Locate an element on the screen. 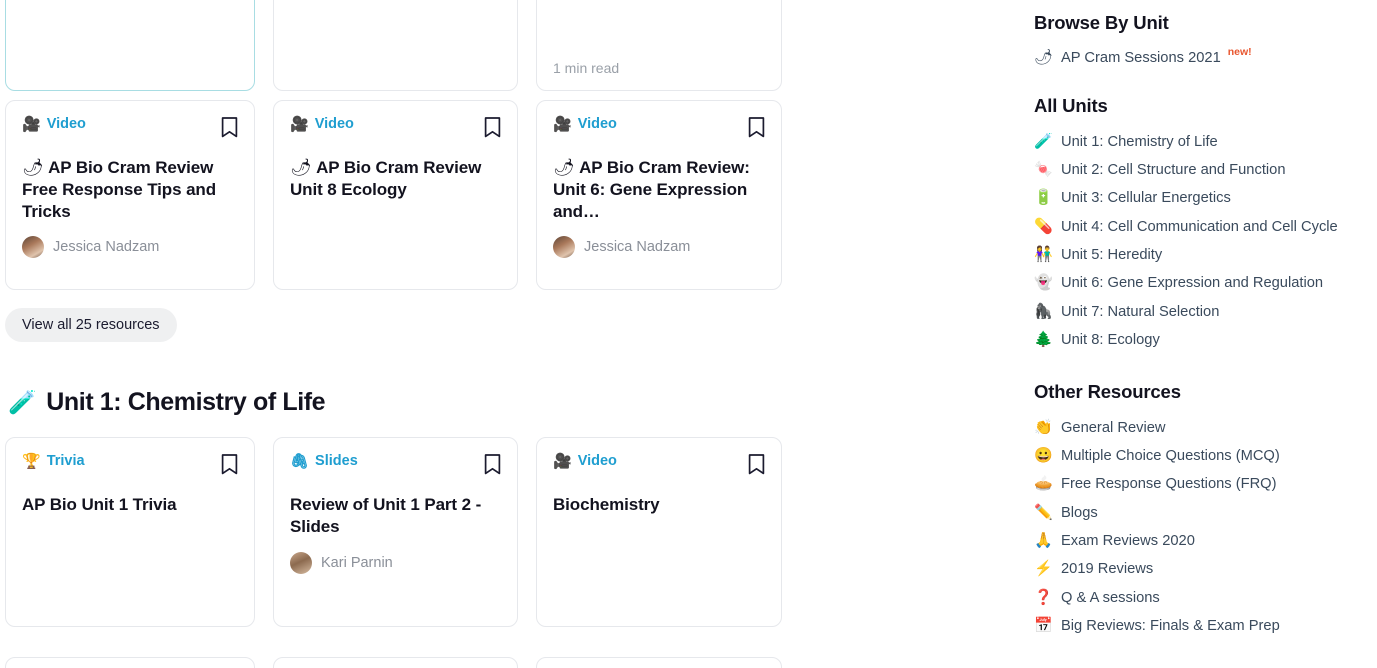  resource-card: 📄Study Guide is located at coordinates (659, 662).